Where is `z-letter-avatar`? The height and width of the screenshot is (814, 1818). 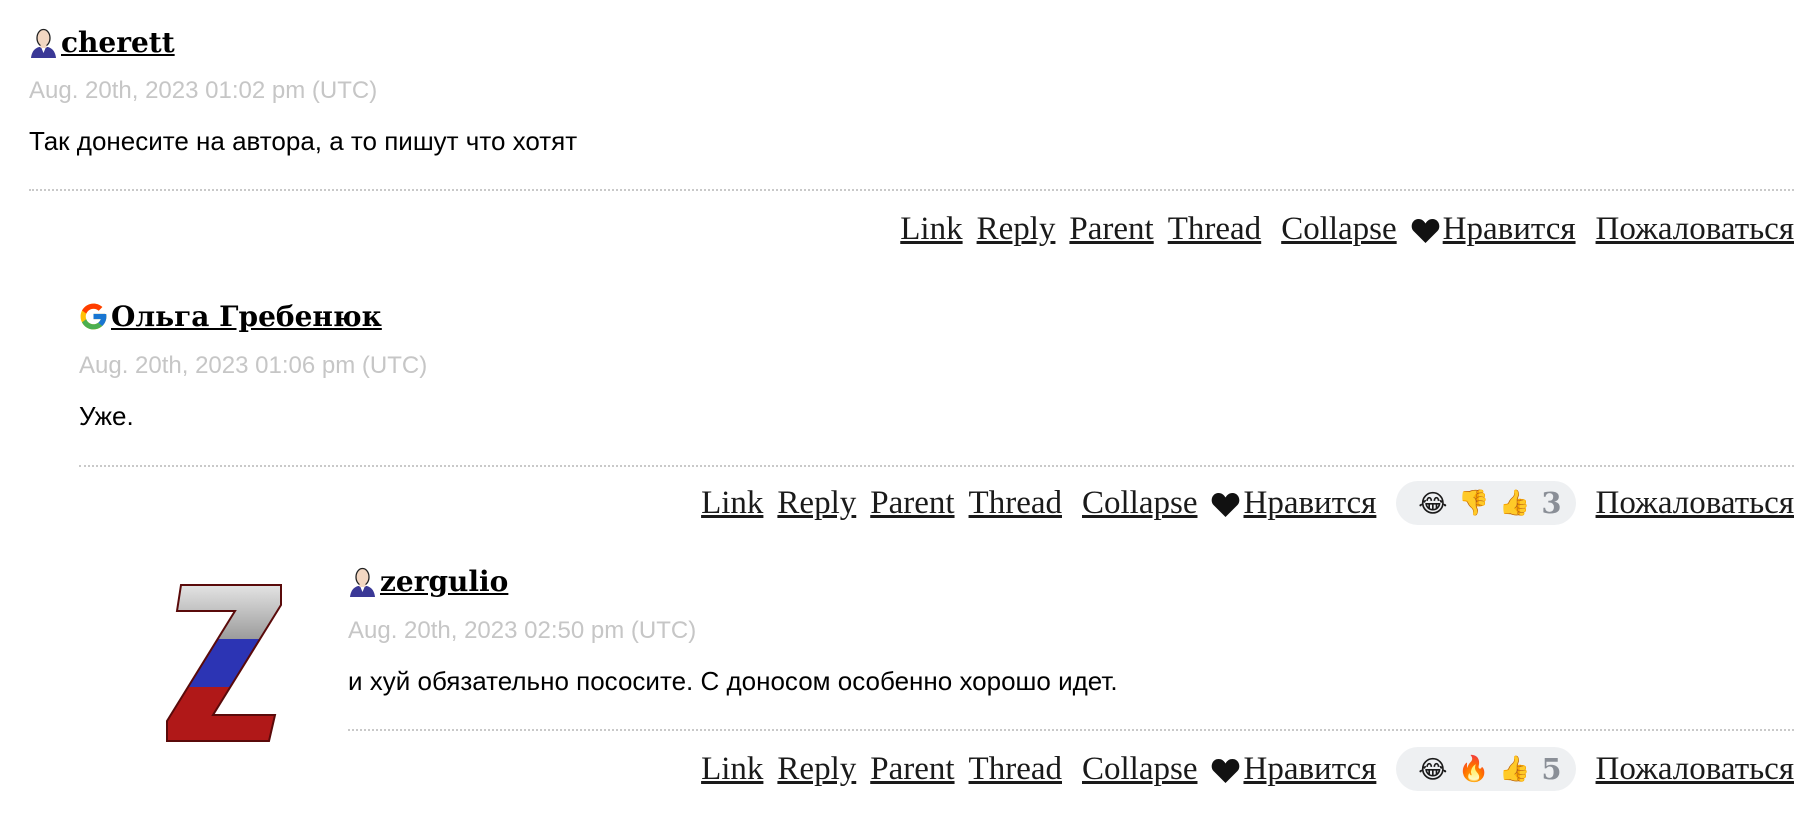 z-letter-avatar is located at coordinates (227, 663).